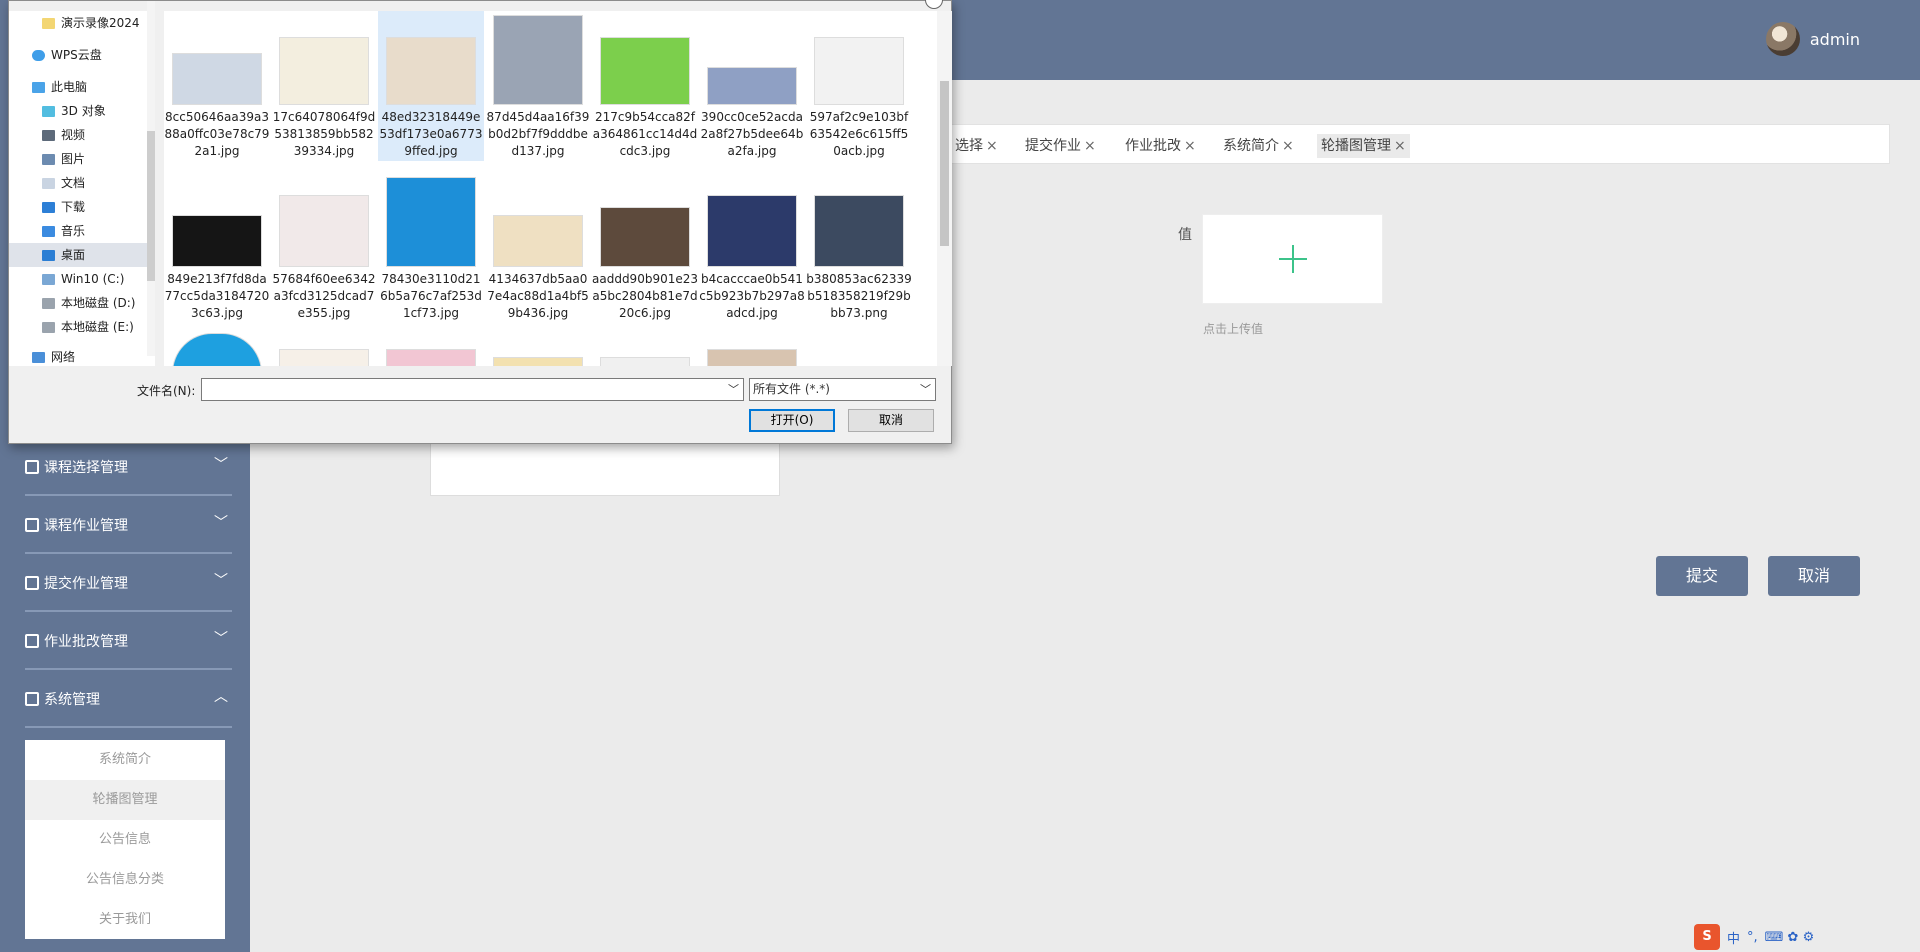  I want to click on file-name: aaddd90b901e23a5bc2804b81e7d20c6.jpg, so click(645, 296).